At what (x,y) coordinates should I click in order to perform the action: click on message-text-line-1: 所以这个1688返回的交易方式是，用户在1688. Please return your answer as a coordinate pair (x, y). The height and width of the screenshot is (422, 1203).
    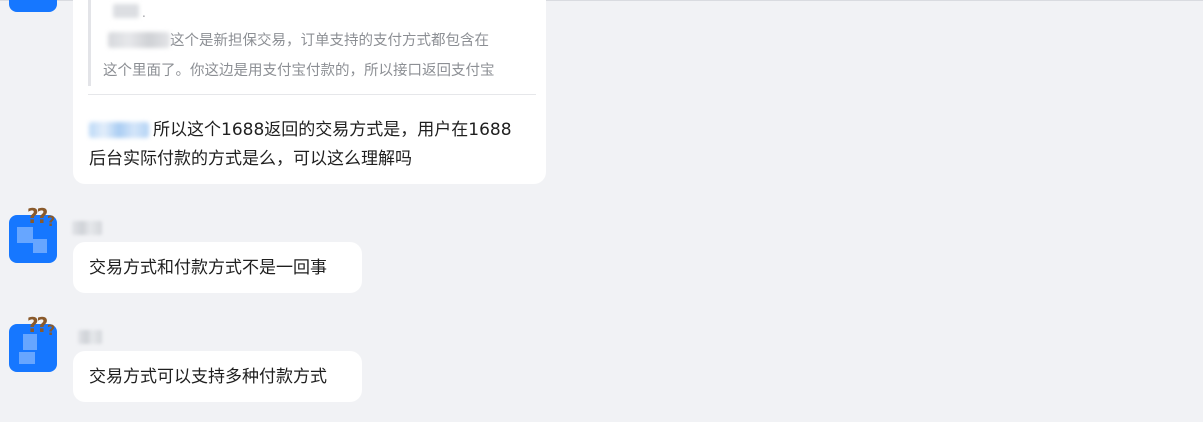
    Looking at the image, I should click on (300, 130).